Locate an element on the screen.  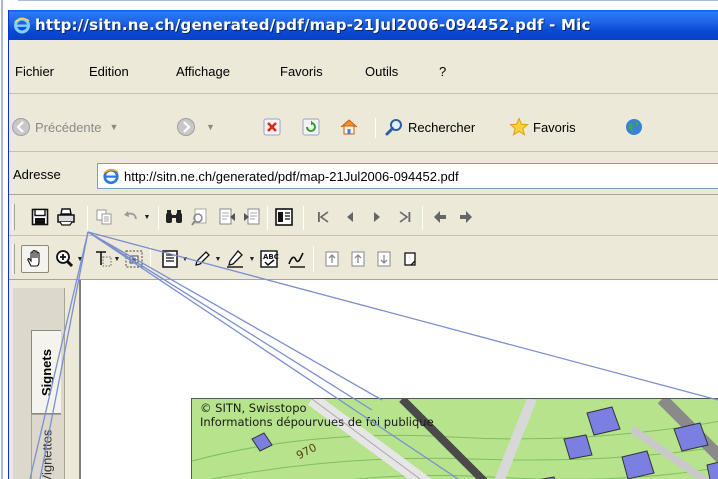
search-button: Rechercher is located at coordinates (429, 127).